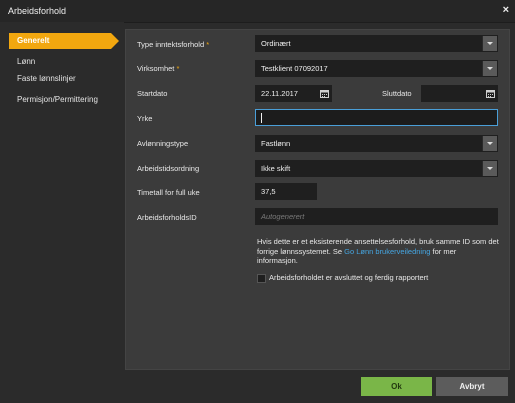 The image size is (515, 403). Describe the element at coordinates (257, 11) in the screenshot. I see `title-bar: Arbeidsforhold ×` at that location.